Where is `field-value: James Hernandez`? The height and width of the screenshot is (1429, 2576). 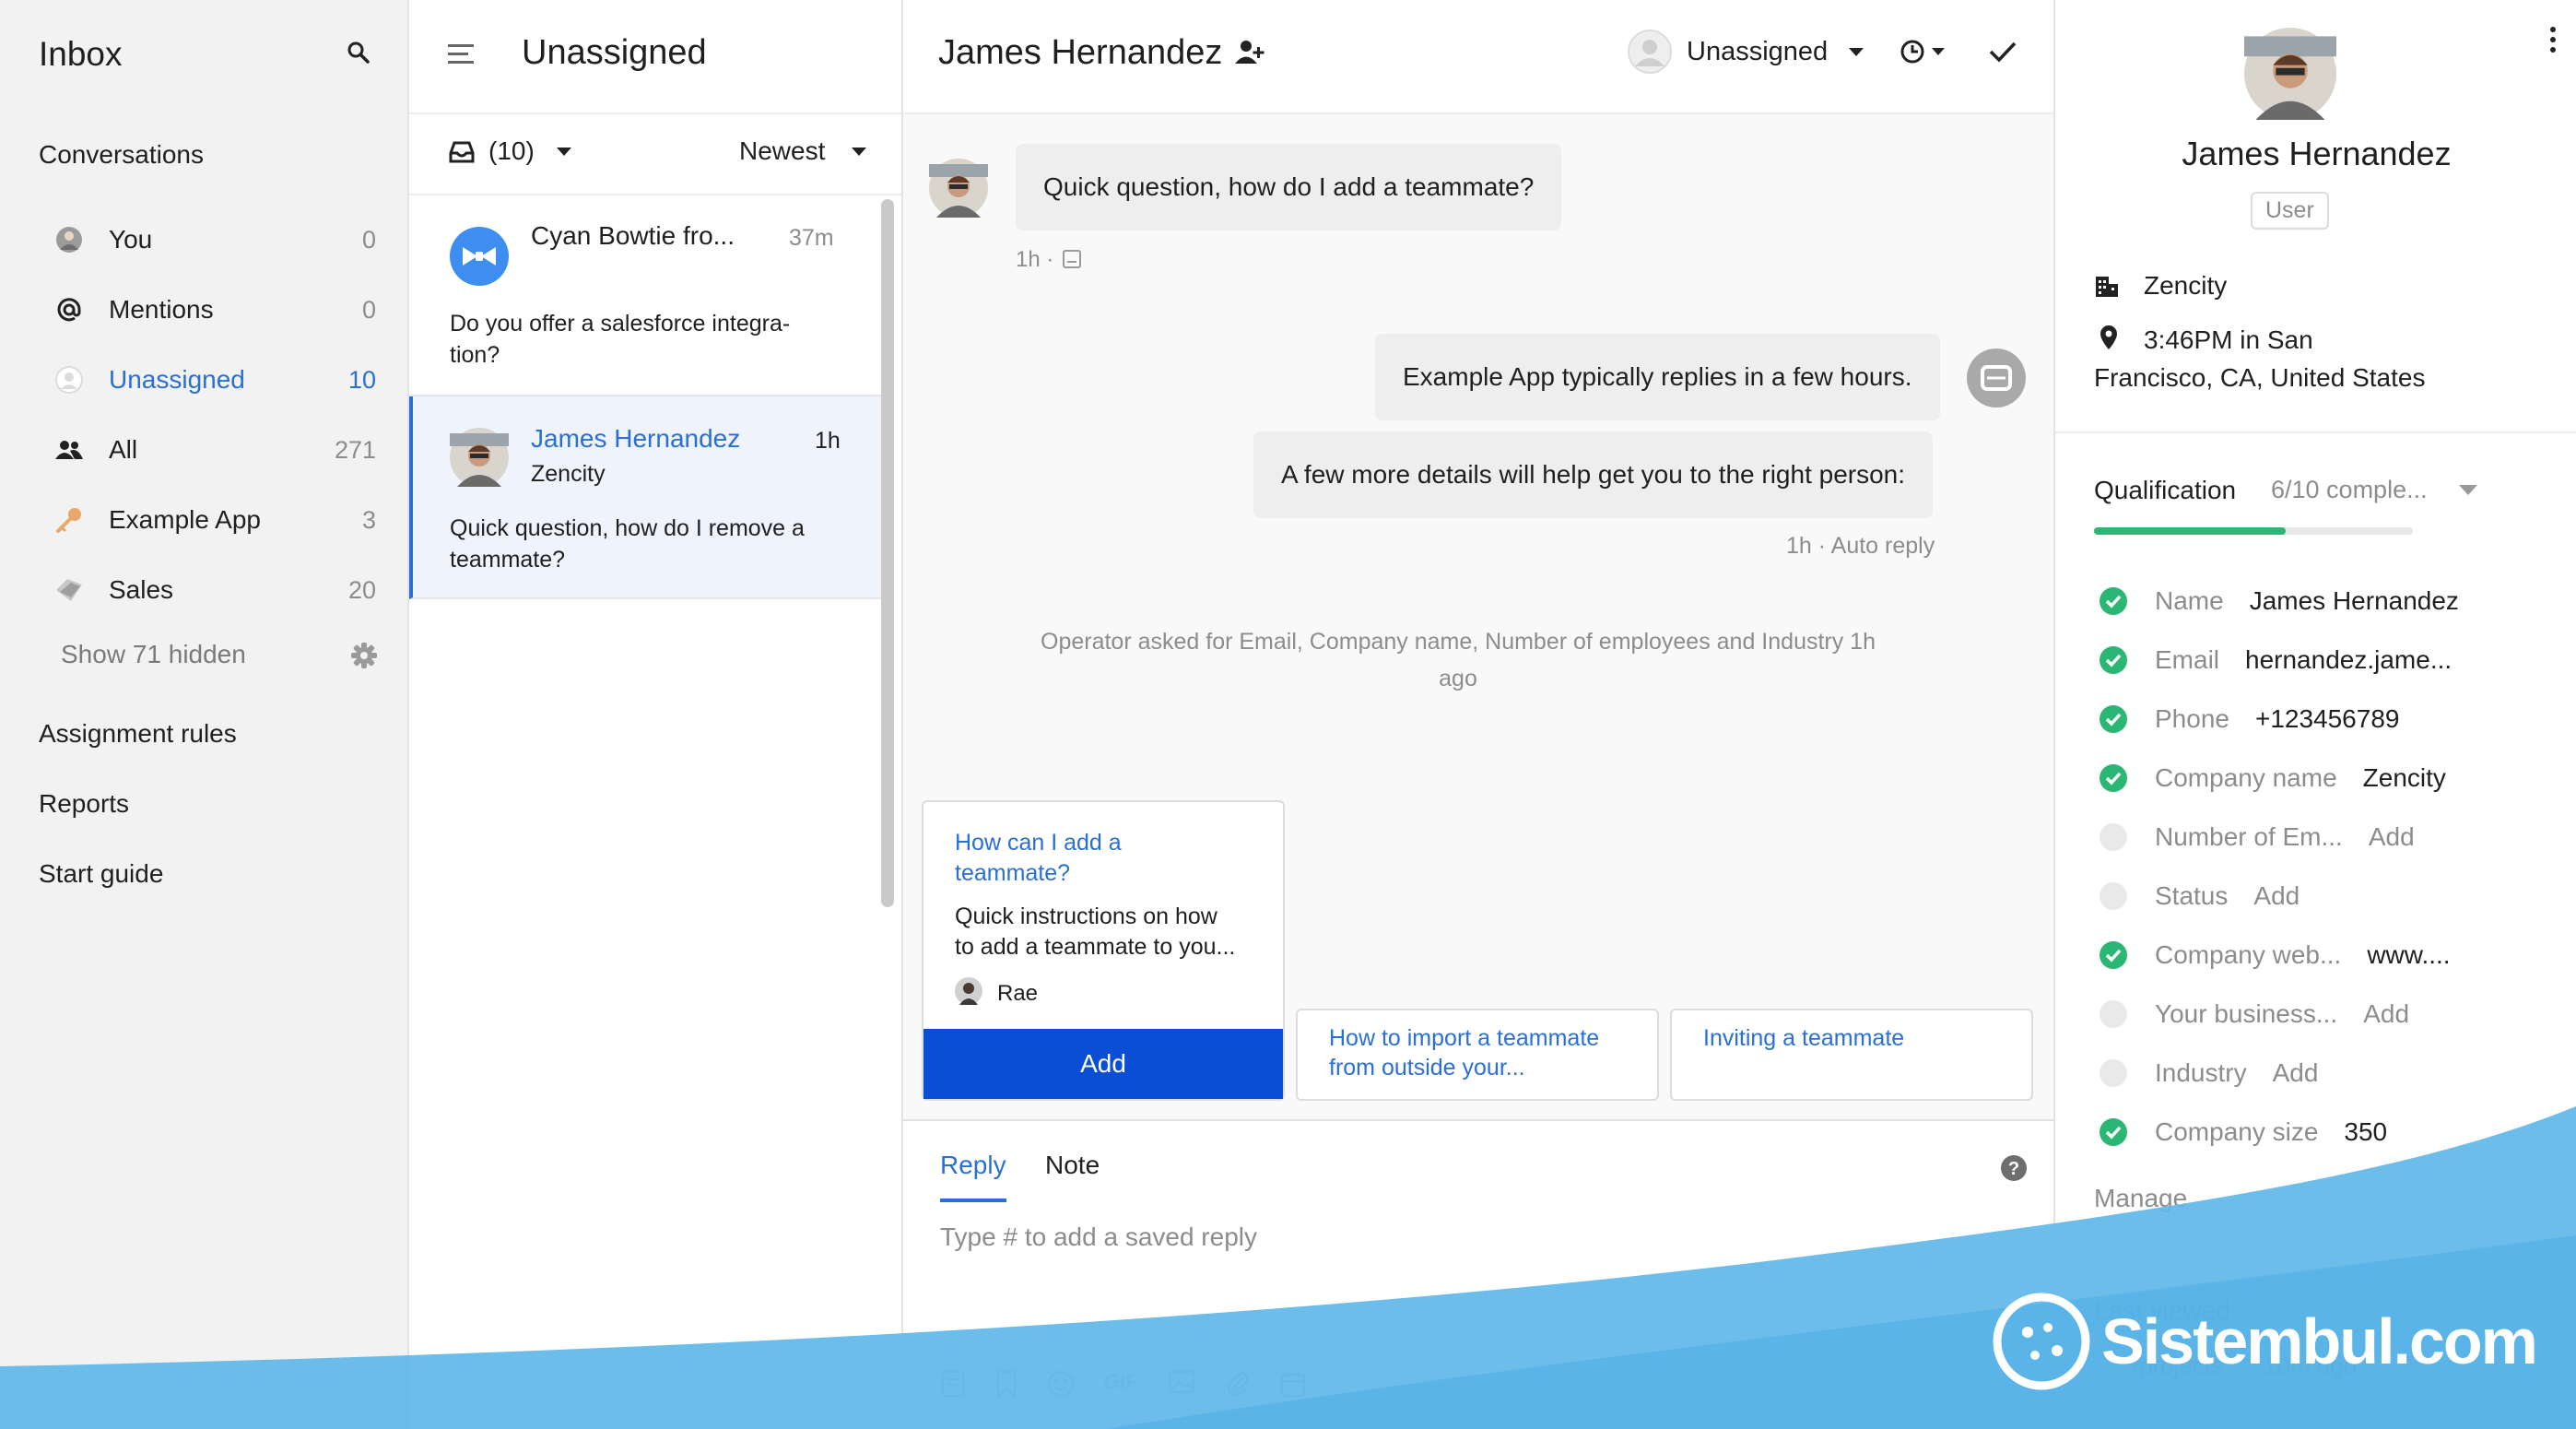
field-value: James Hernandez is located at coordinates (2354, 600).